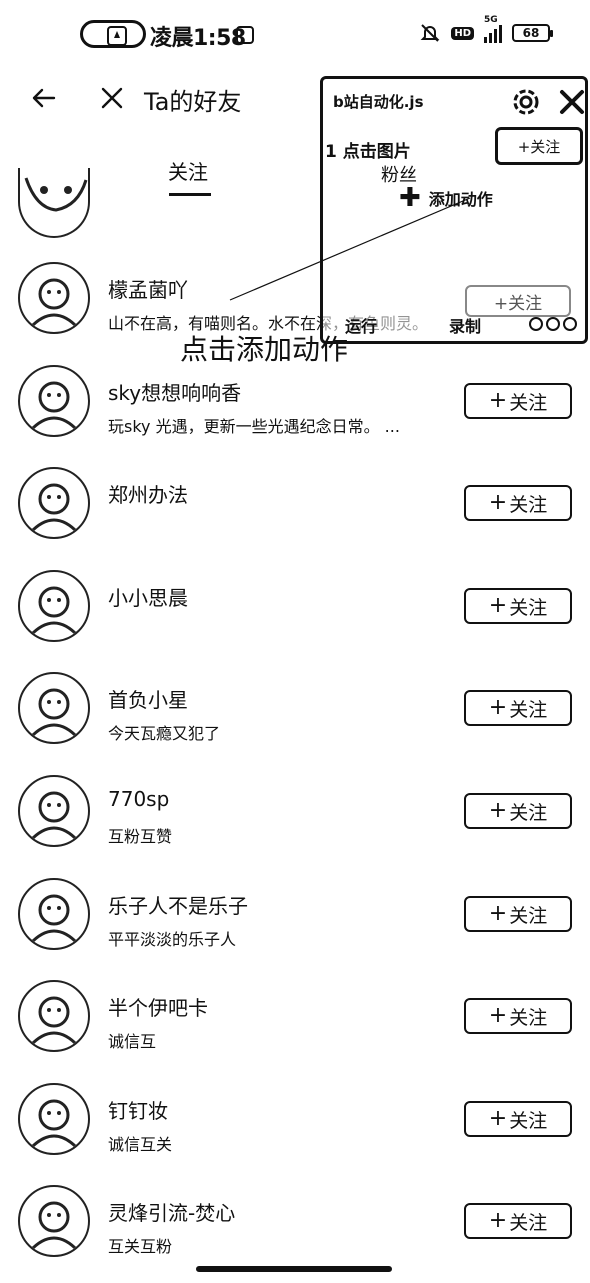  Describe the element at coordinates (295, 1131) in the screenshot. I see `list-item: 钉钉妆诚信互关 + 关注` at that location.